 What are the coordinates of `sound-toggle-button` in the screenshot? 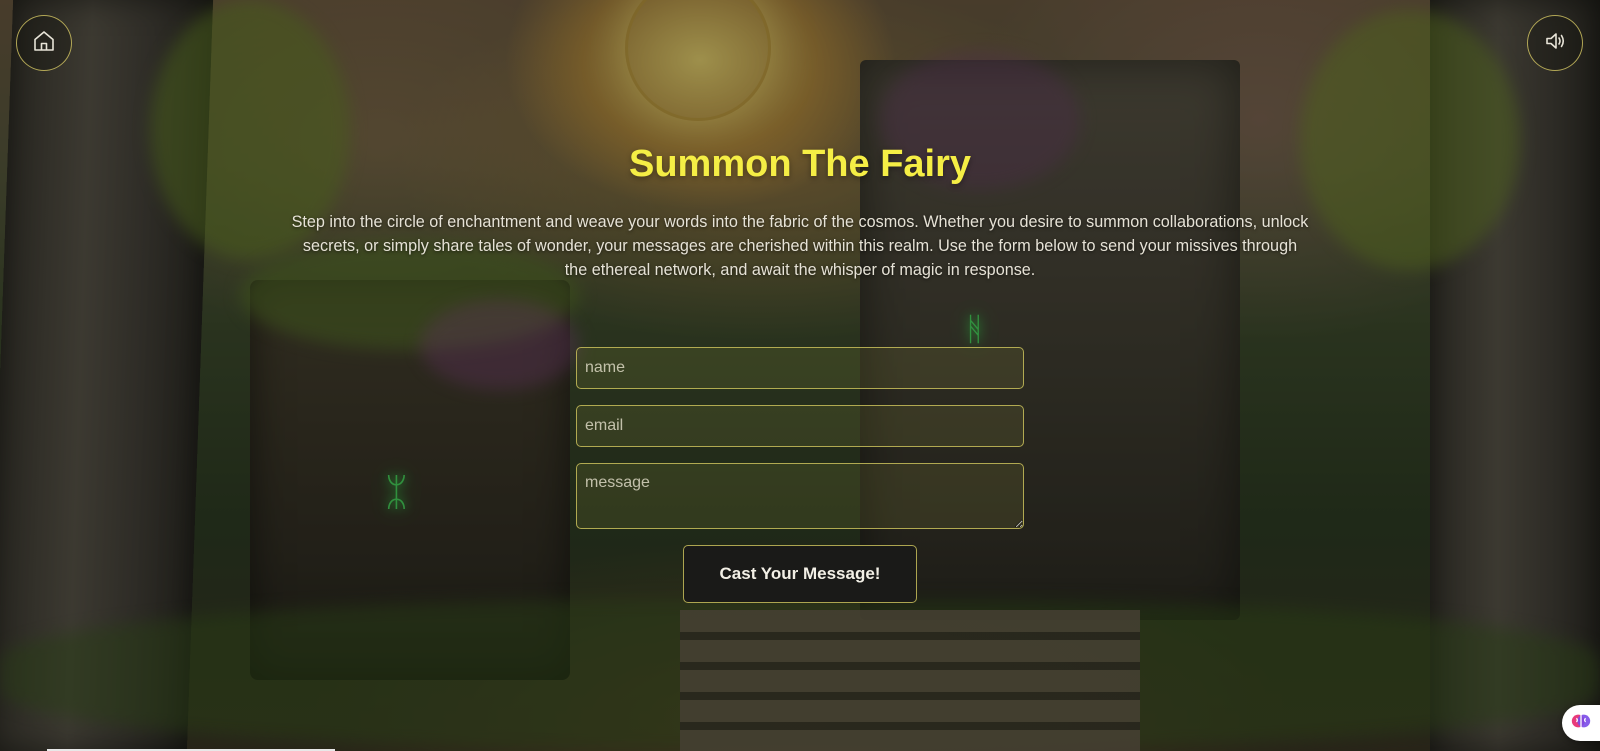 It's located at (1555, 43).